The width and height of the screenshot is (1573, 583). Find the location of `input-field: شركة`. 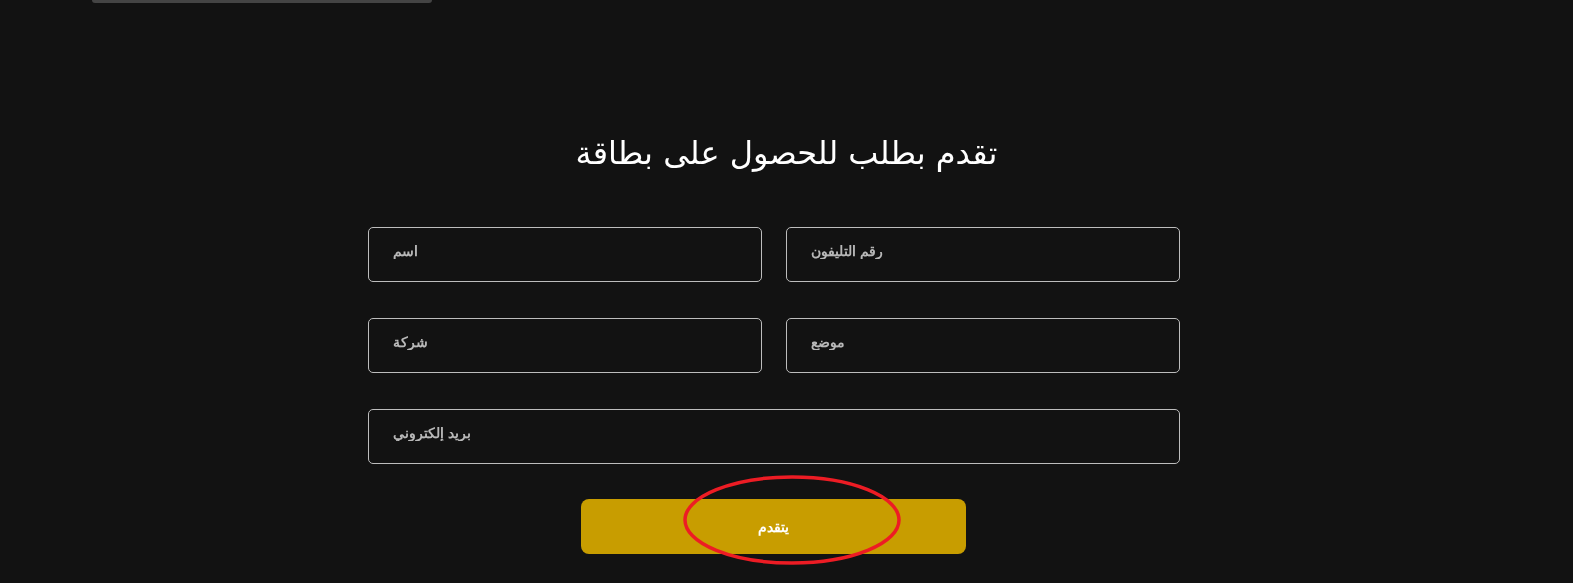

input-field: شركة is located at coordinates (565, 345).